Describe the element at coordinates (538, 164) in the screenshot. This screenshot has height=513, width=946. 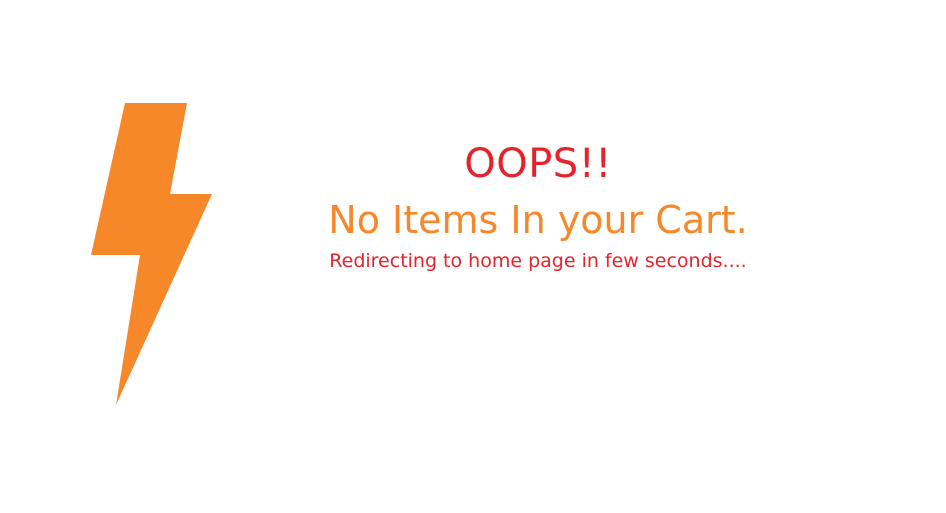
I see `error-title: OOPS!!` at that location.